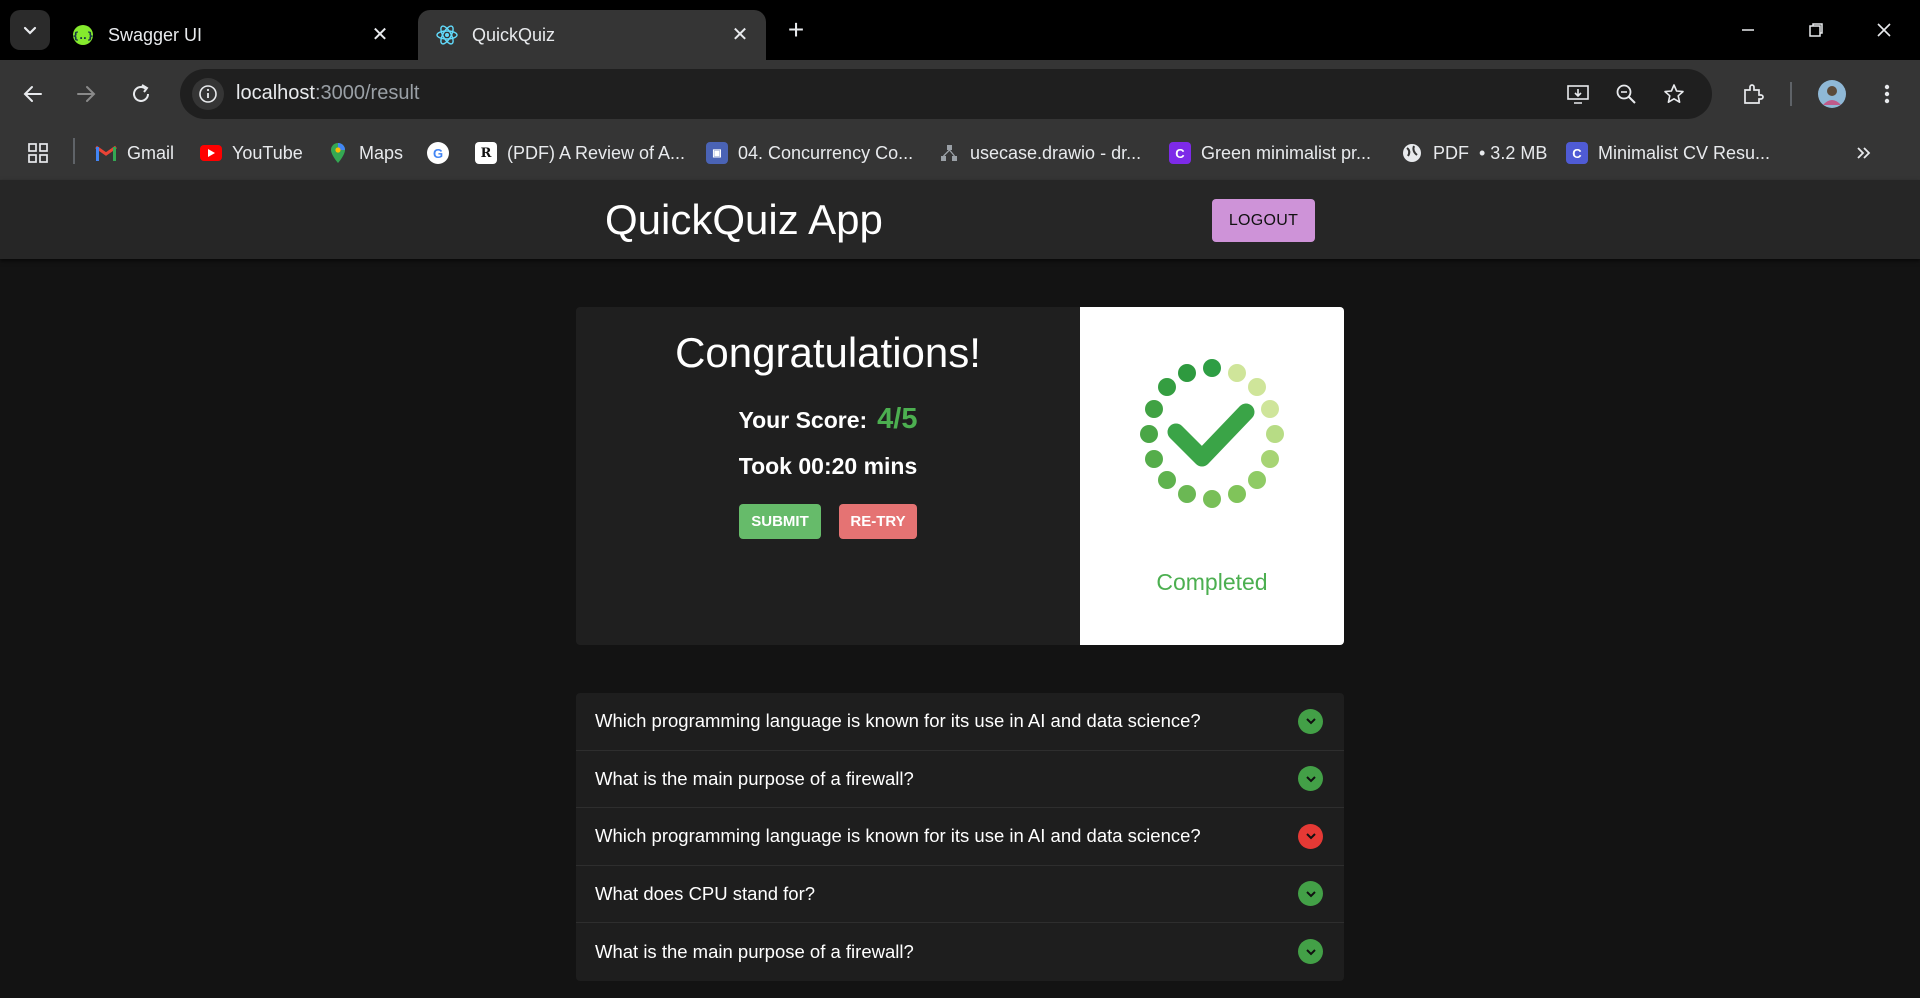 This screenshot has width=1920, height=998. I want to click on url-text: localhost:3000/result, so click(327, 93).